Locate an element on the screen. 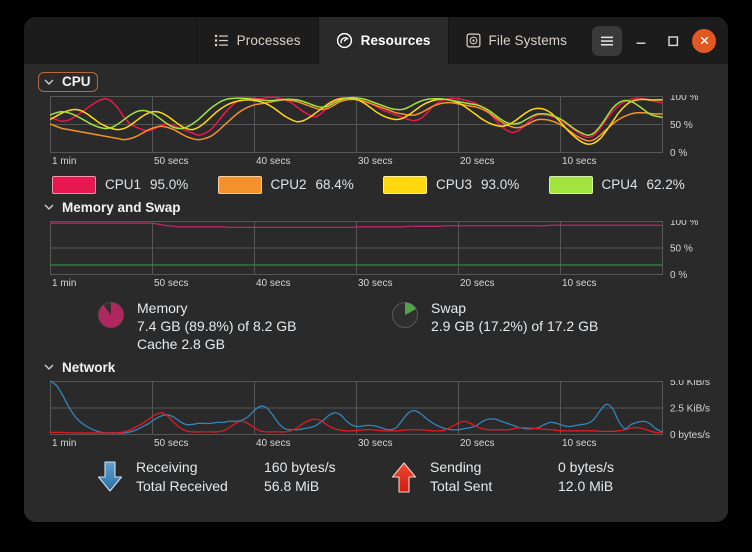 The width and height of the screenshot is (752, 552). memory-section-header: Memory and Swap is located at coordinates (113, 208).